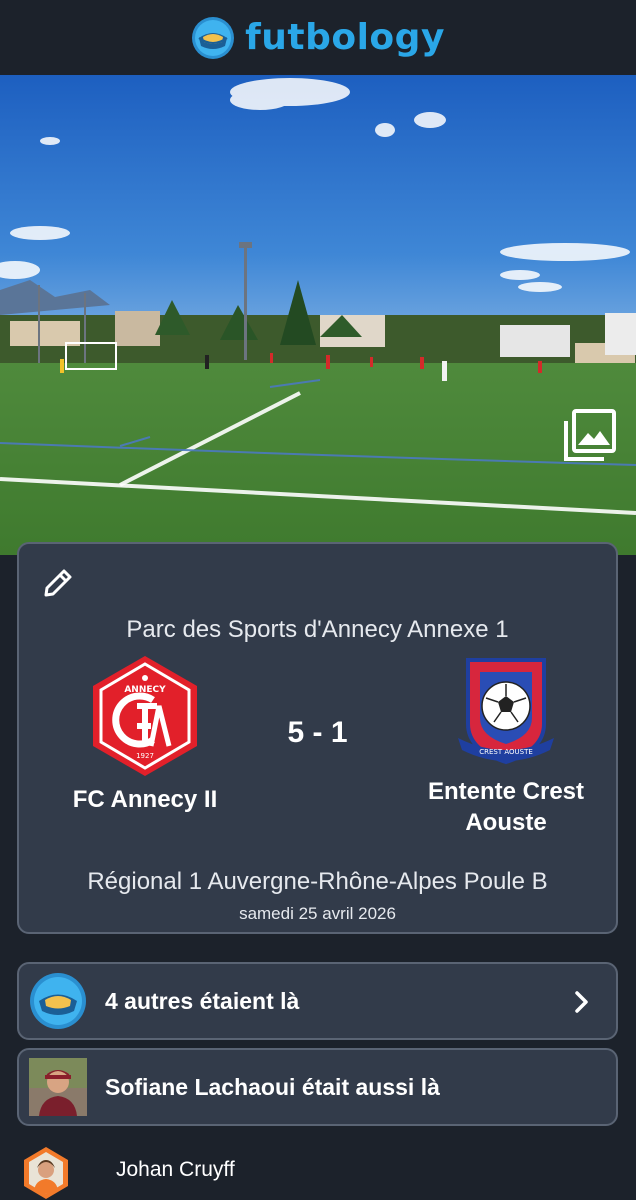 Image resolution: width=636 pixels, height=1200 pixels. I want to click on away-team-name-line1: Entente Crest, so click(506, 791).